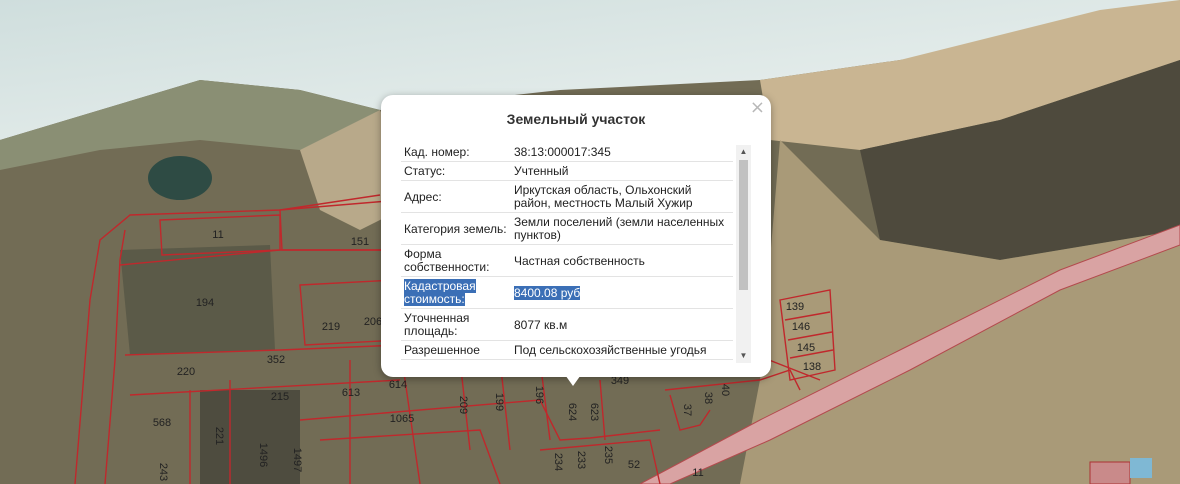 The height and width of the screenshot is (484, 1180). What do you see at coordinates (743, 225) in the screenshot?
I see `scrollbar-thumb` at bounding box center [743, 225].